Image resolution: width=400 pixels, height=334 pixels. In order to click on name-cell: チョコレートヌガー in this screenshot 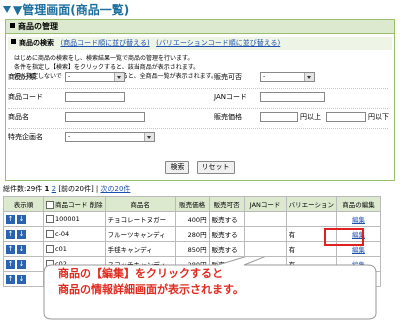, I will do `click(140, 219)`.